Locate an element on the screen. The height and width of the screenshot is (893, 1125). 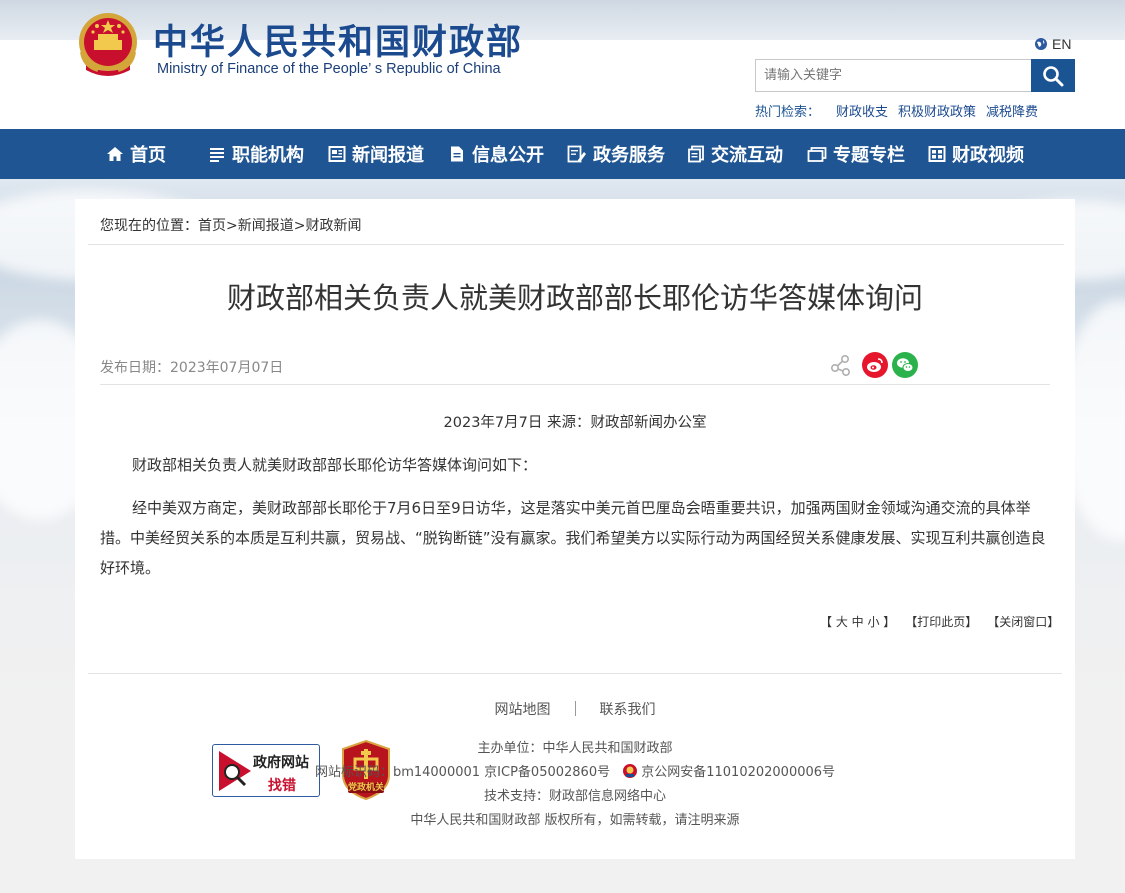
nav-item-home: 首页 is located at coordinates (136, 154).